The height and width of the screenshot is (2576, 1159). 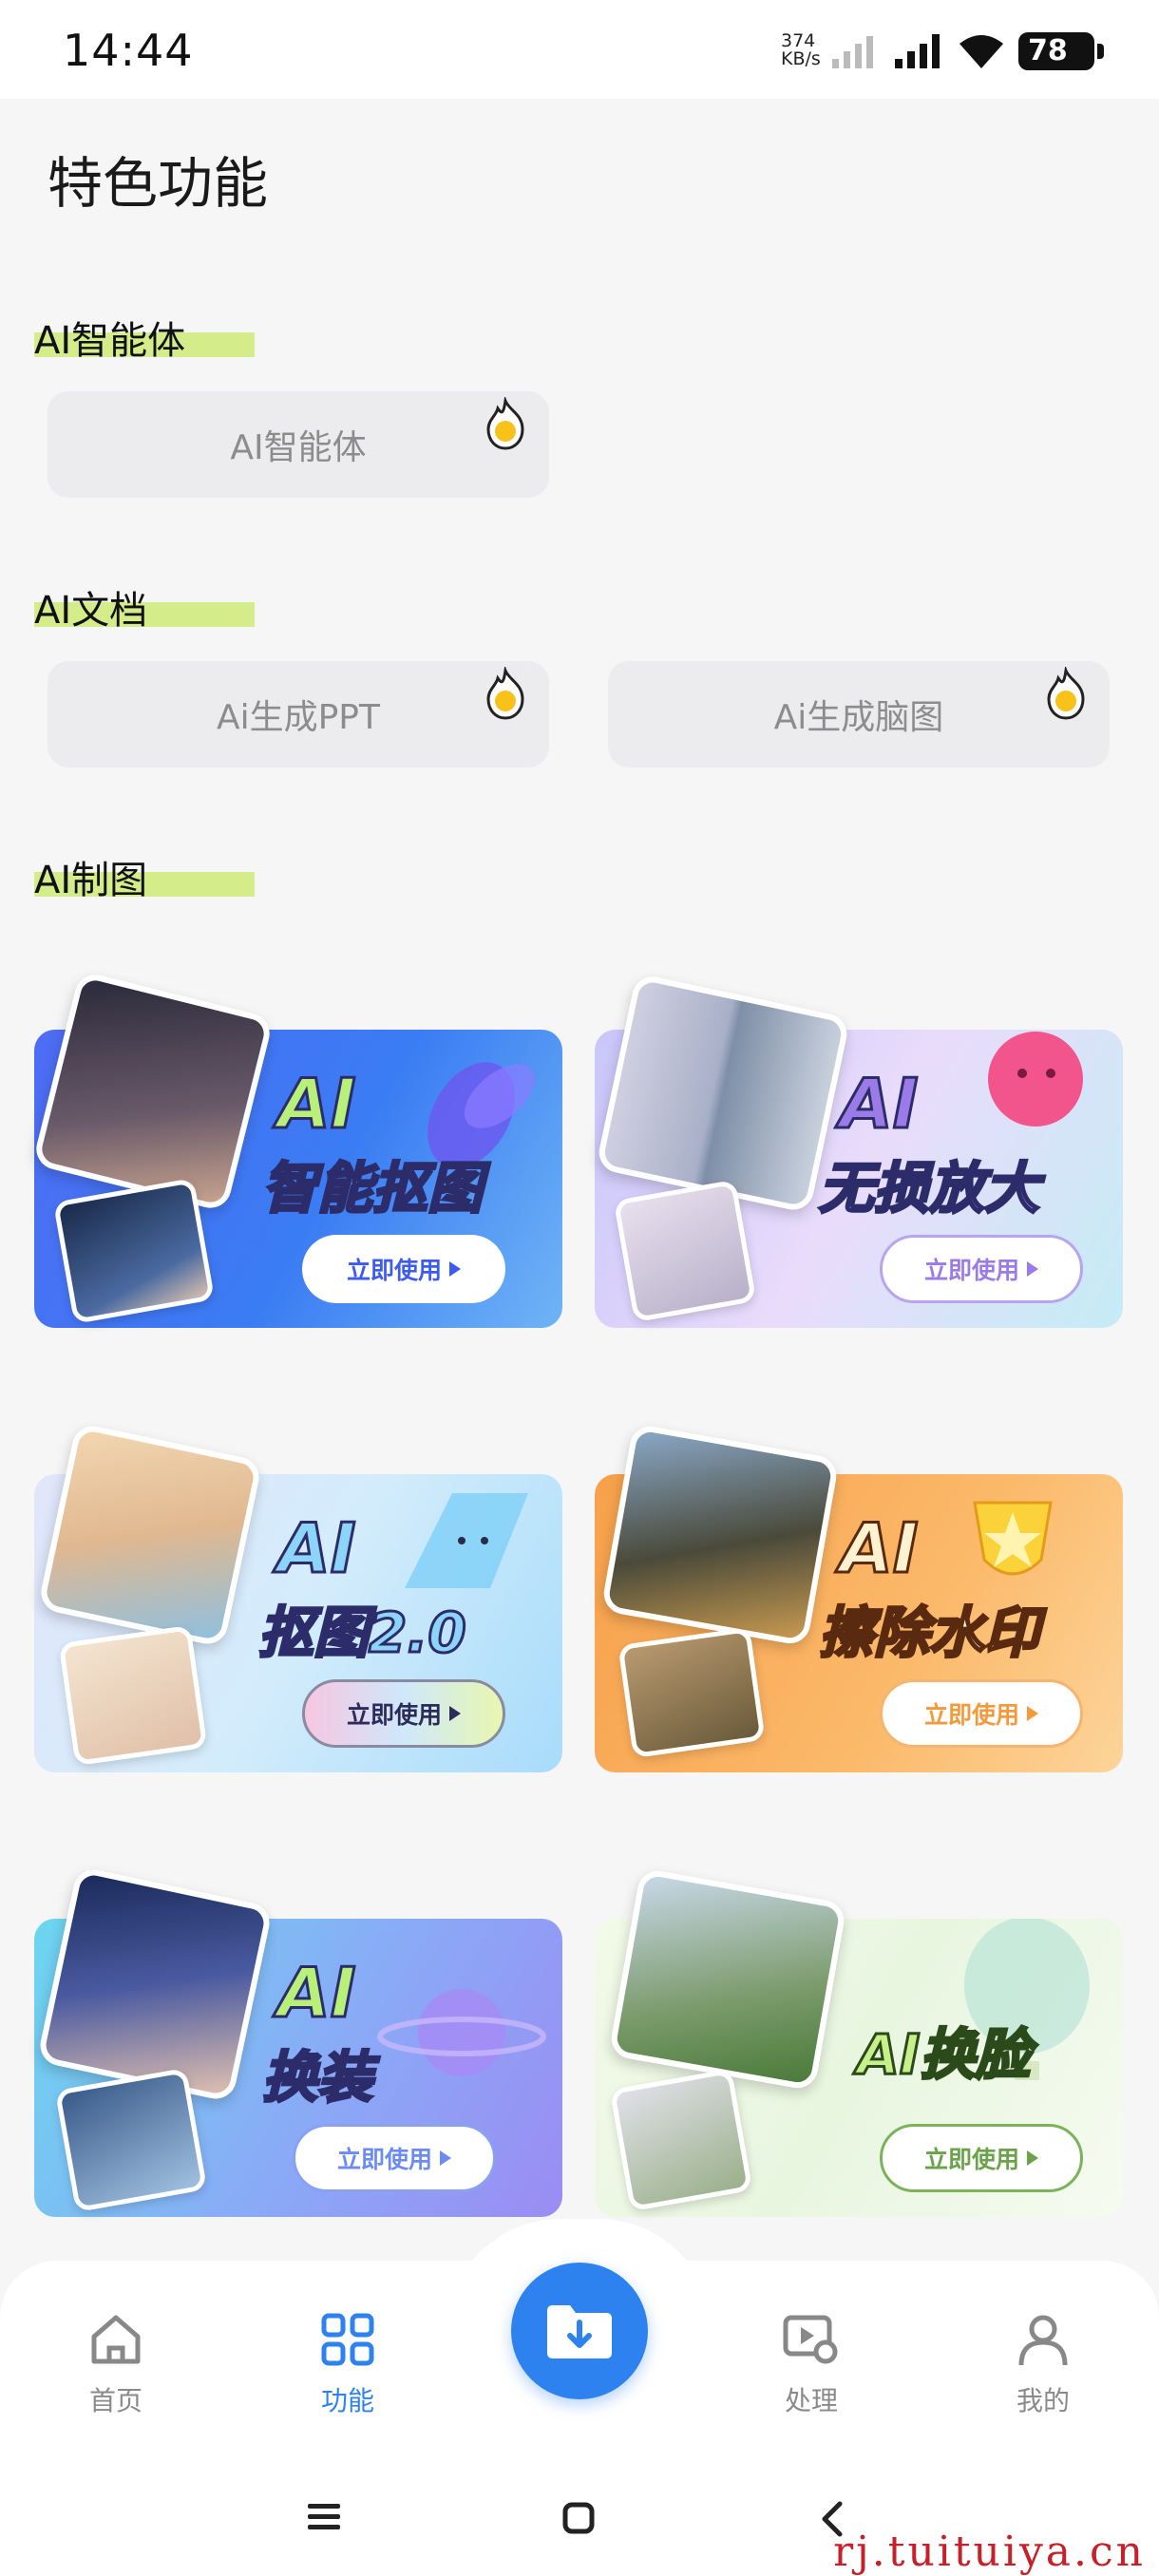 I want to click on wifi-icon, so click(x=981, y=51).